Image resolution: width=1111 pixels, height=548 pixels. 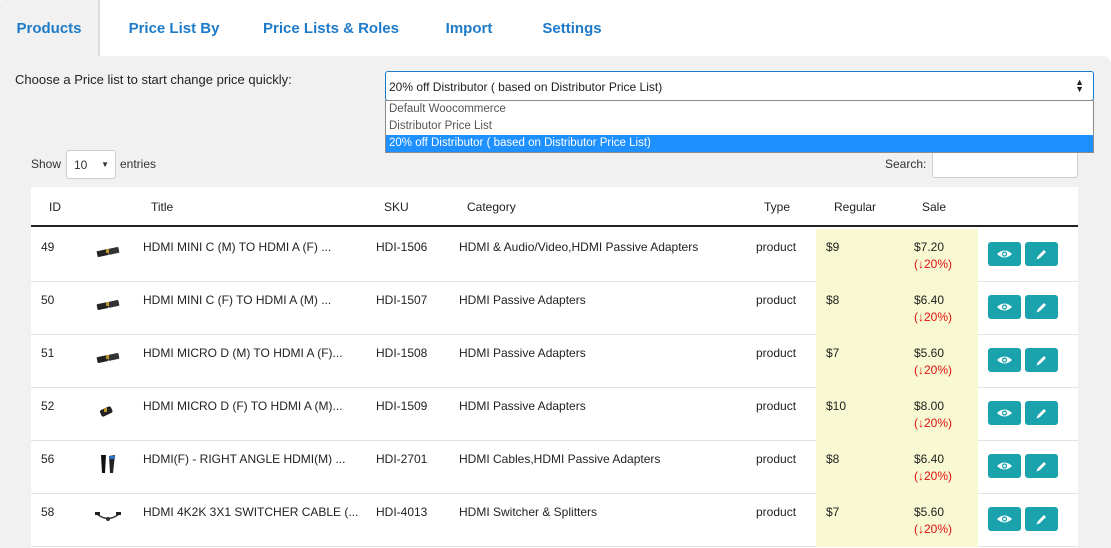 I want to click on cable-thumbnail, so click(x=108, y=516).